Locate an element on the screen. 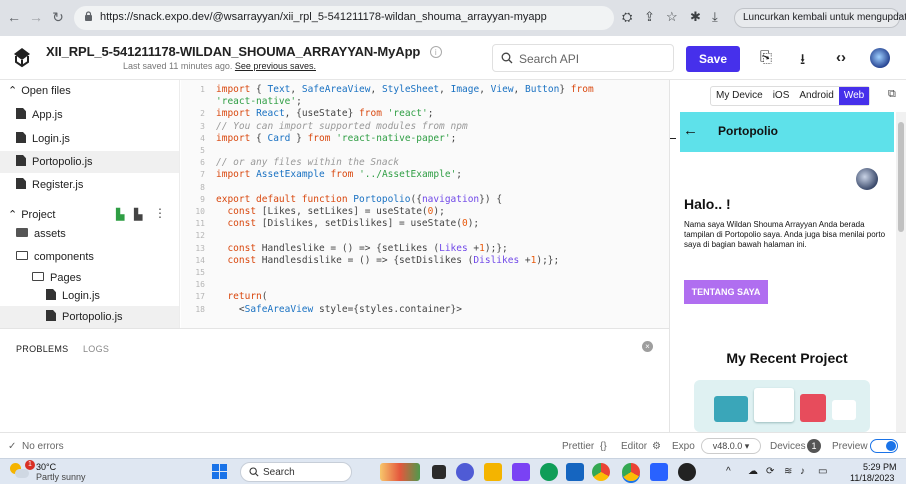 This screenshot has height=484, width=906. code-line: 8 is located at coordinates (425, 187).